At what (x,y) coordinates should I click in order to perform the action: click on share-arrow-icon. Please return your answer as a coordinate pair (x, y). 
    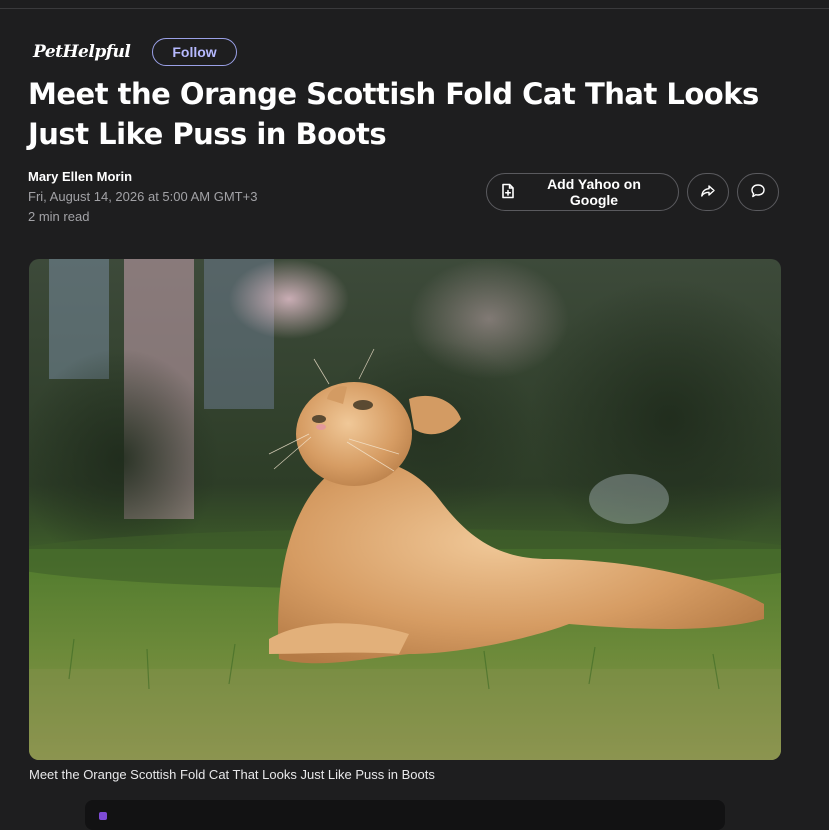
    Looking at the image, I should click on (708, 192).